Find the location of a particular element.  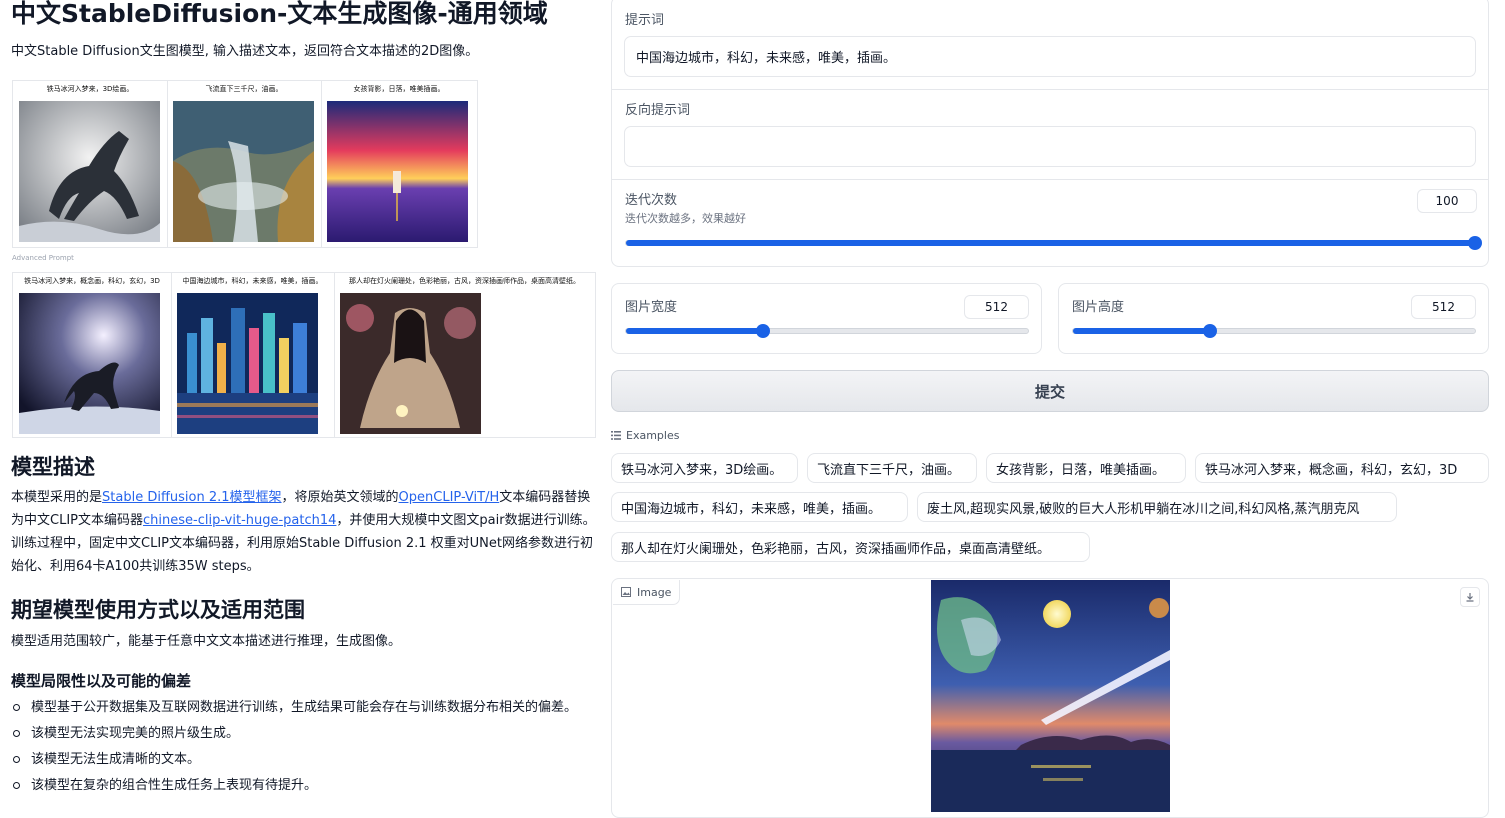

prompt-label: 提示词 is located at coordinates (645, 20).